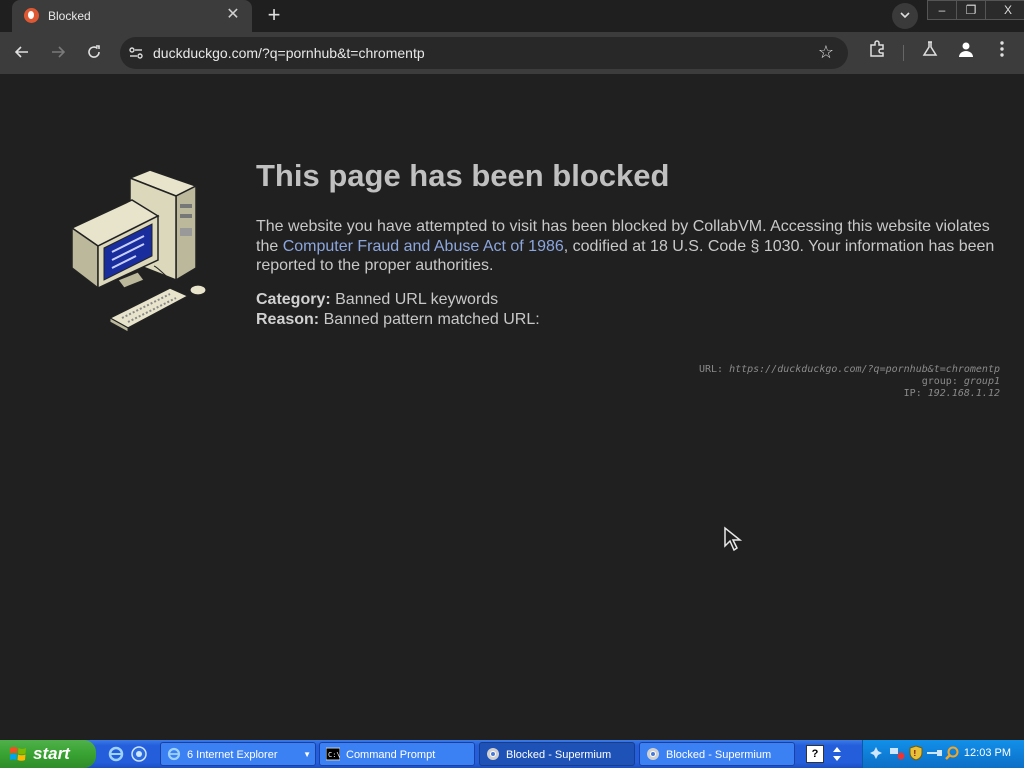 The width and height of the screenshot is (1024, 768). I want to click on debug-group-label: group:, so click(942, 381).